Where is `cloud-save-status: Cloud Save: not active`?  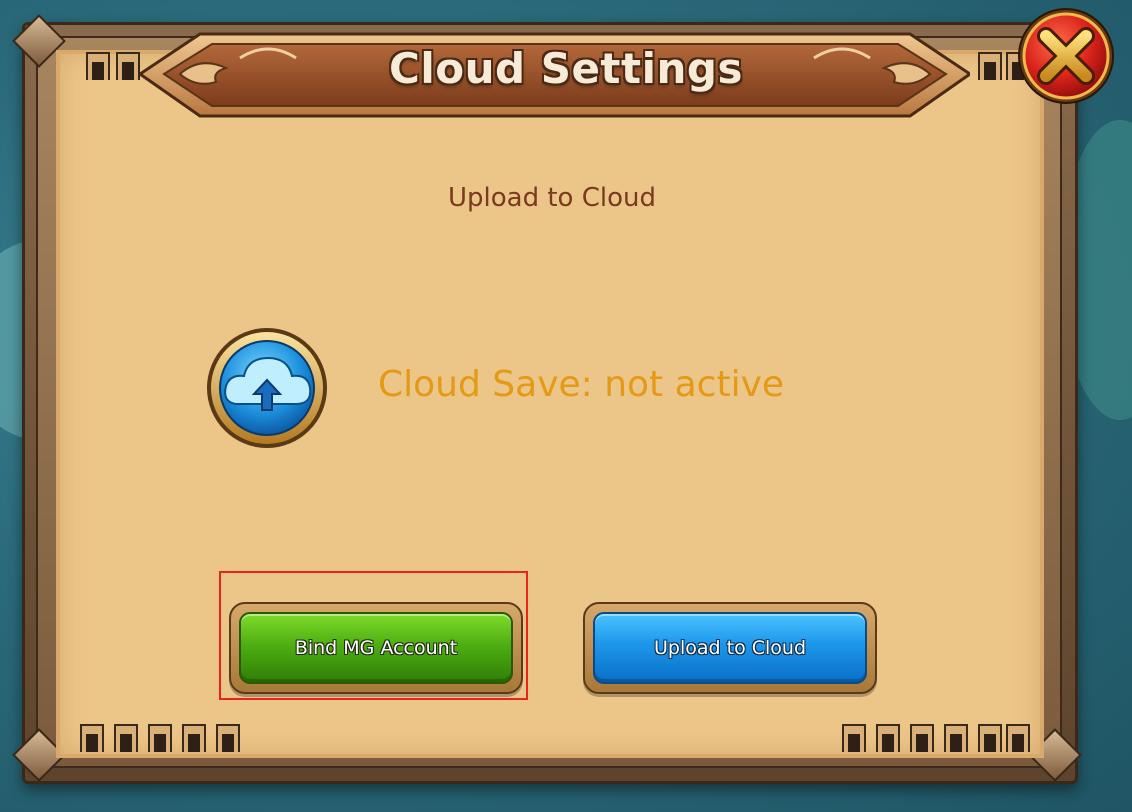
cloud-save-status: Cloud Save: not active is located at coordinates (581, 384).